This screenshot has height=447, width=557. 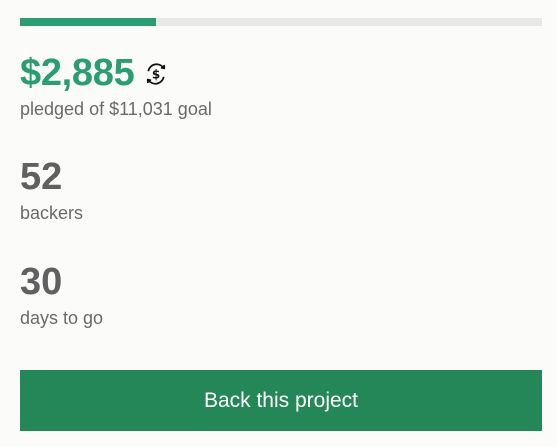 What do you see at coordinates (116, 109) in the screenshot?
I see `pledged-caption: pledged of $11,031 goal` at bounding box center [116, 109].